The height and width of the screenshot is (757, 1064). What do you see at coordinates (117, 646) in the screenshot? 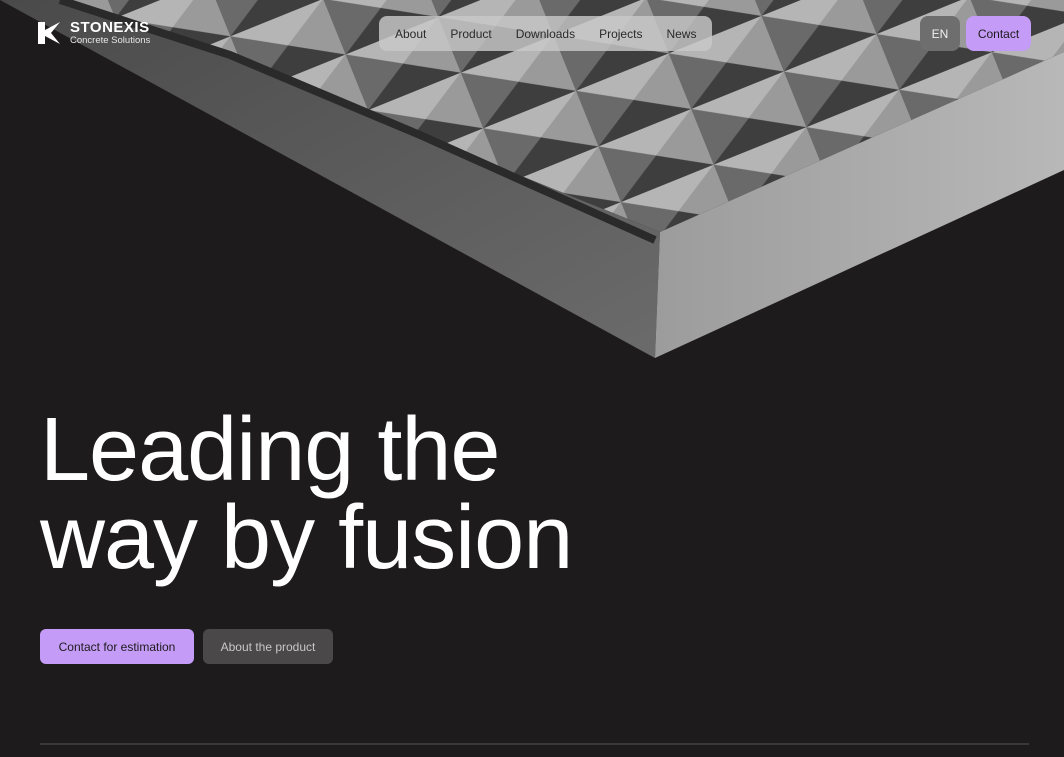
I see `contact-estimation-button: Contact for estimation` at bounding box center [117, 646].